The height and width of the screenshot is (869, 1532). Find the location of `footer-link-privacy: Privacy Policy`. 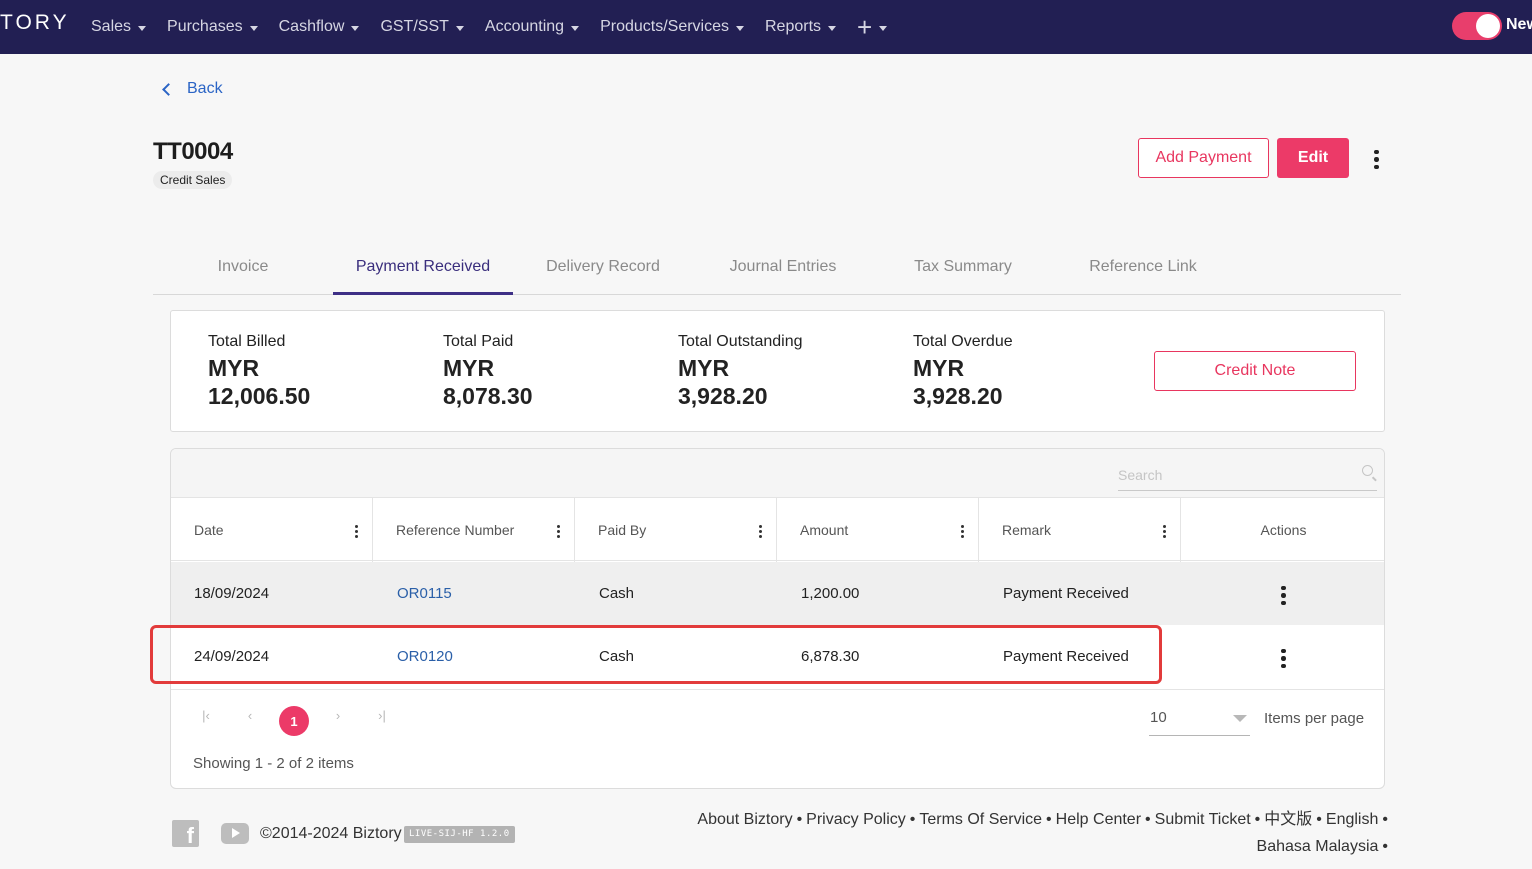

footer-link-privacy: Privacy Policy is located at coordinates (856, 819).